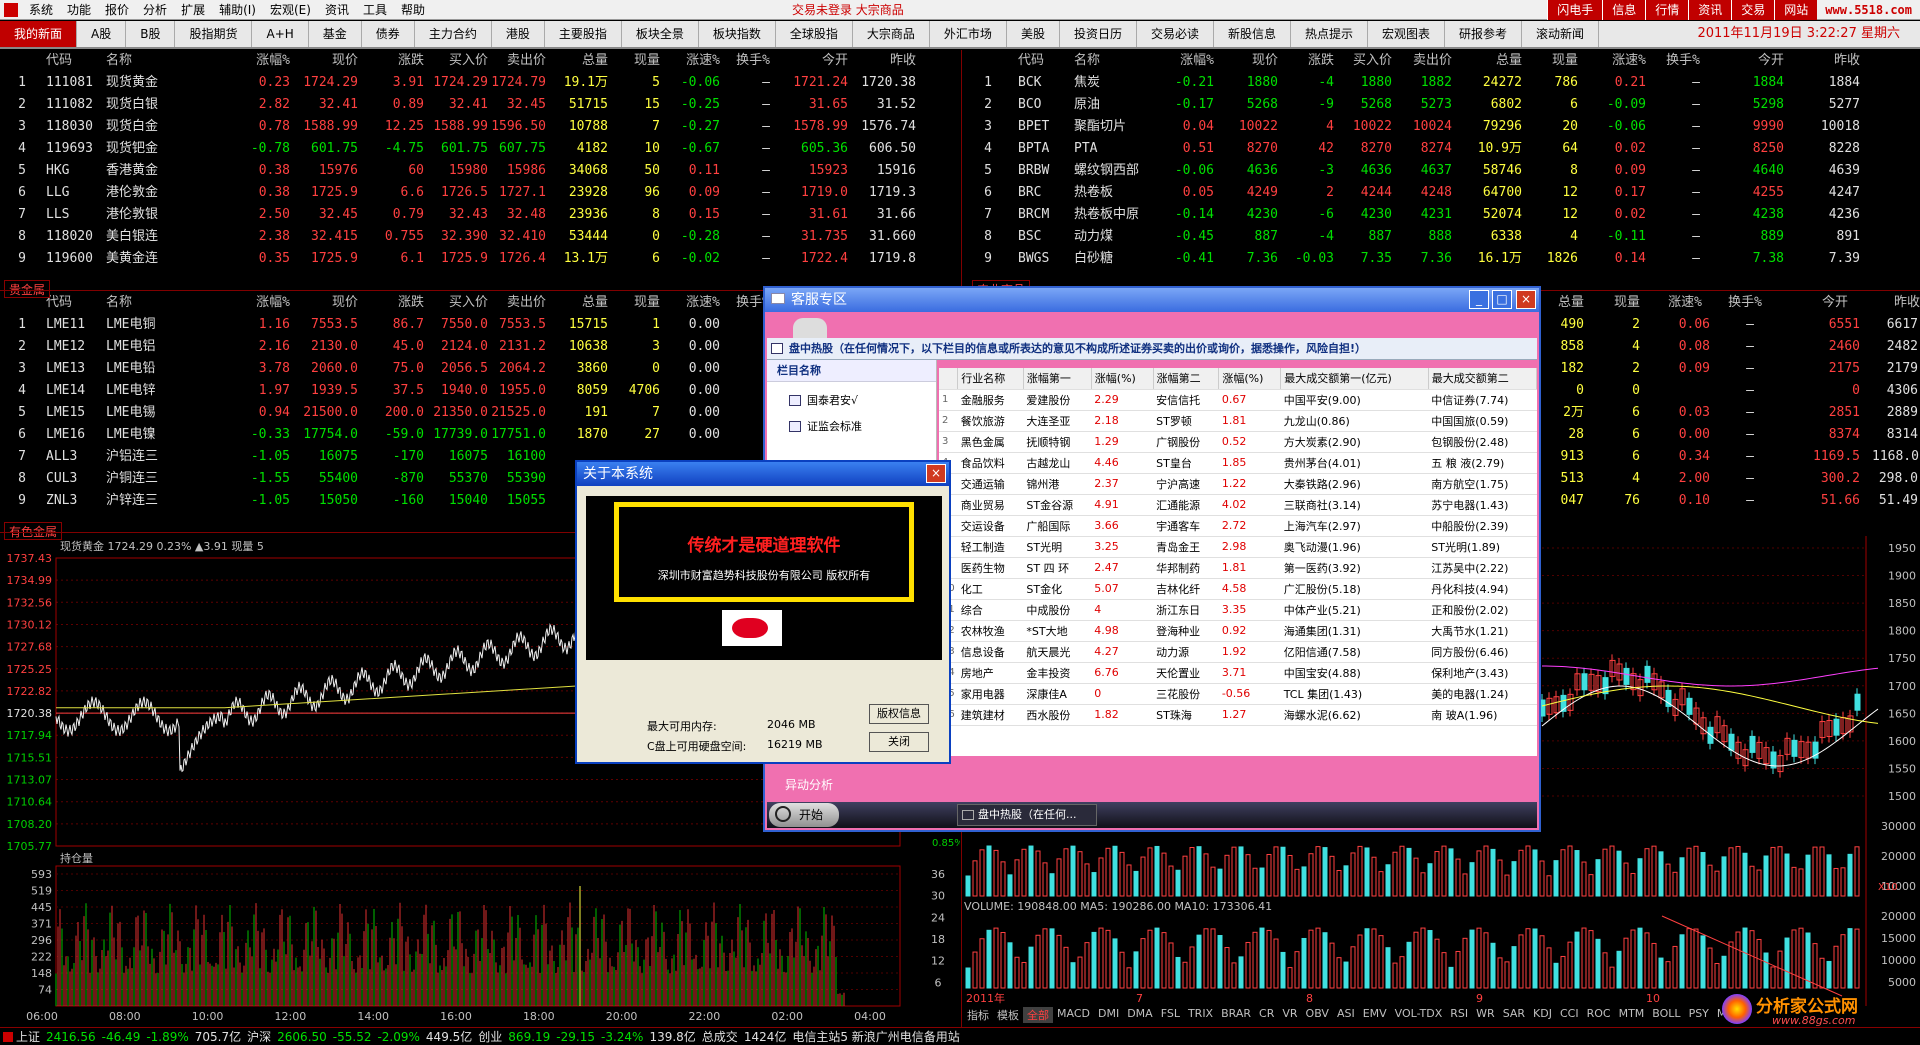 The width and height of the screenshot is (1920, 1045). What do you see at coordinates (141, 303) in the screenshot?
I see `column-header: 名称` at bounding box center [141, 303].